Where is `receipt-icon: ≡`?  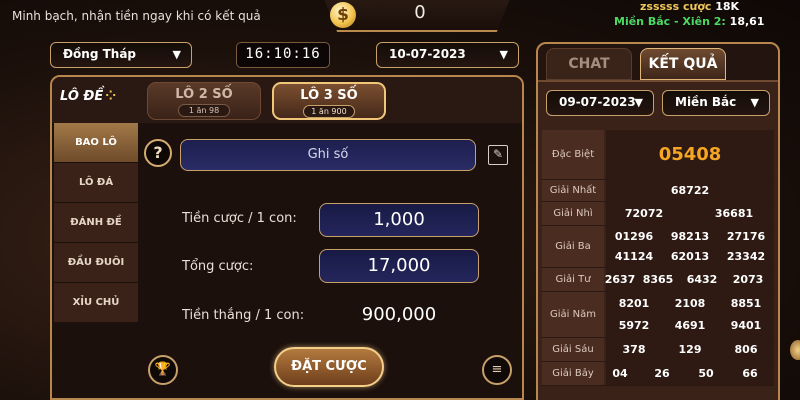
receipt-icon: ≡ is located at coordinates (497, 370).